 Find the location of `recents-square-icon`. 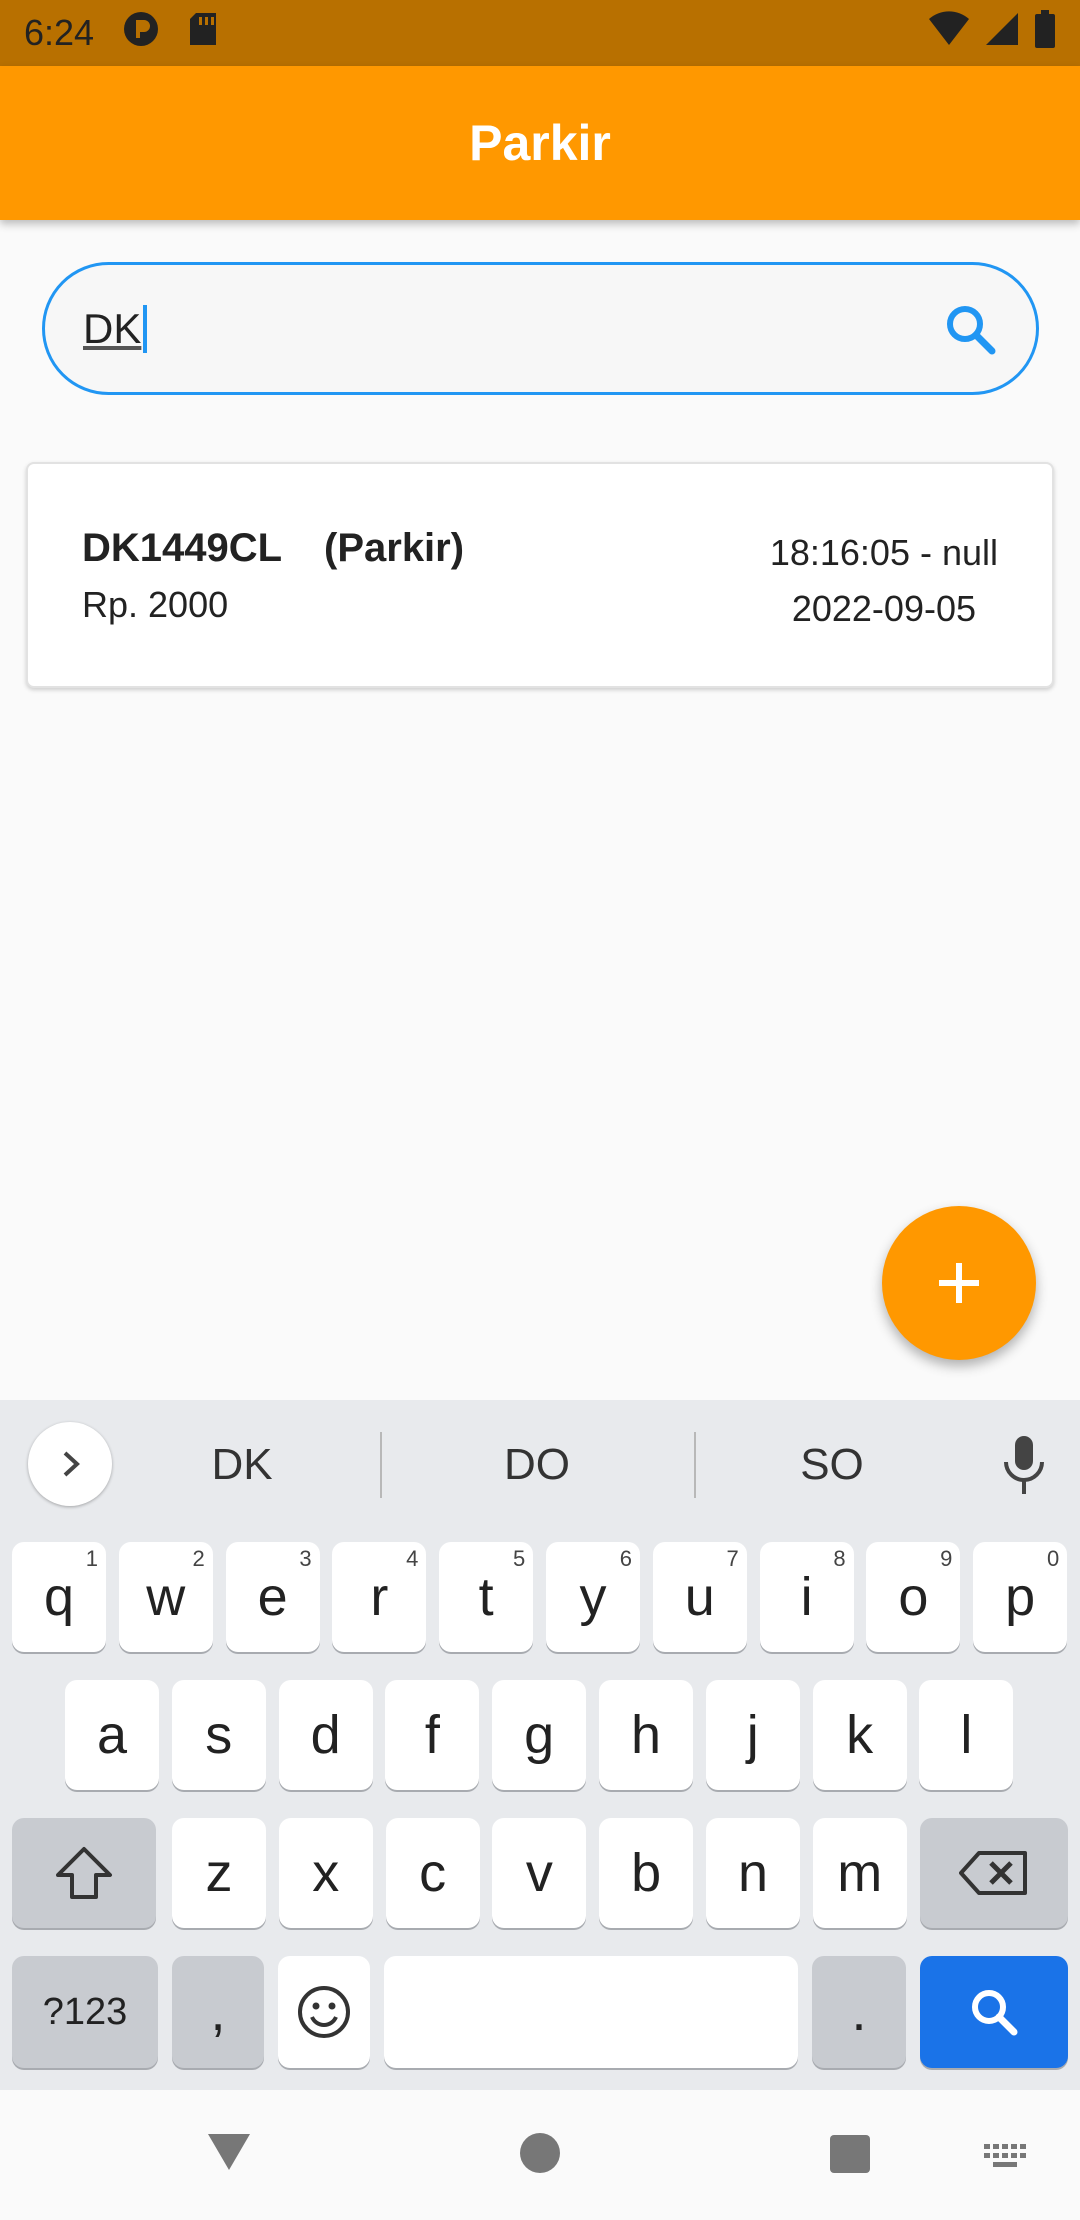

recents-square-icon is located at coordinates (850, 2154).